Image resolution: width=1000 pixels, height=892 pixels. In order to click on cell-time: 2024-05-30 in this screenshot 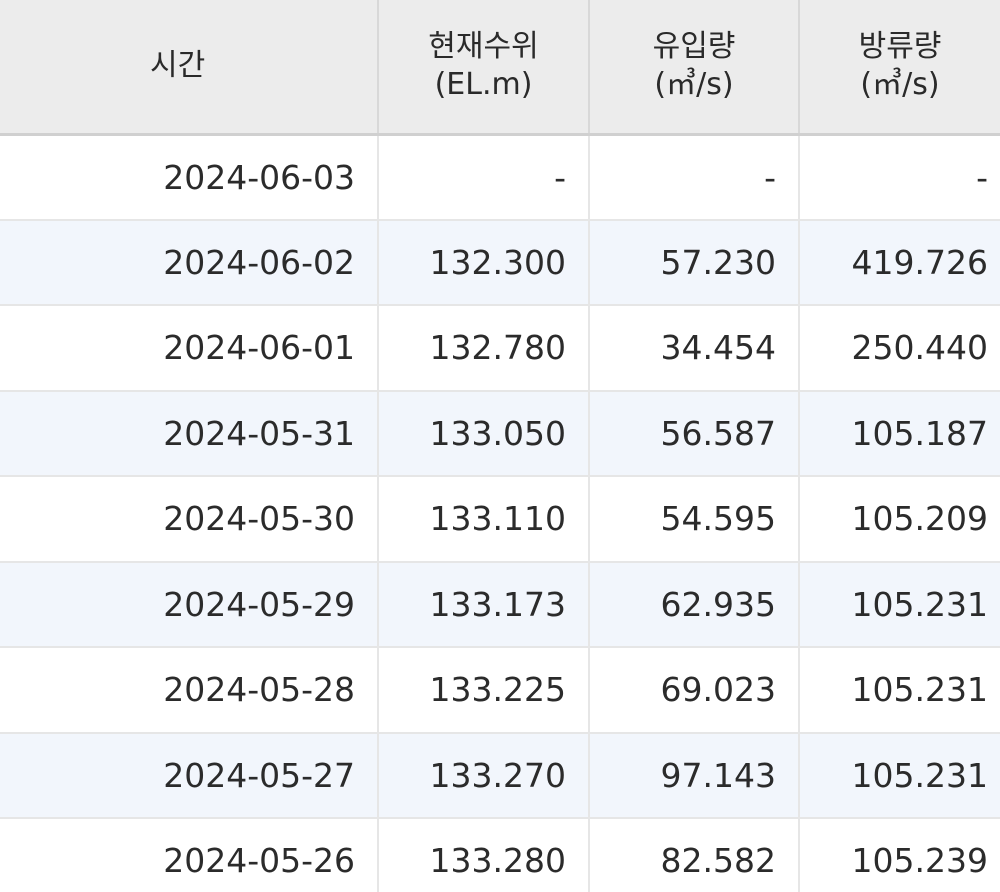, I will do `click(189, 519)`.